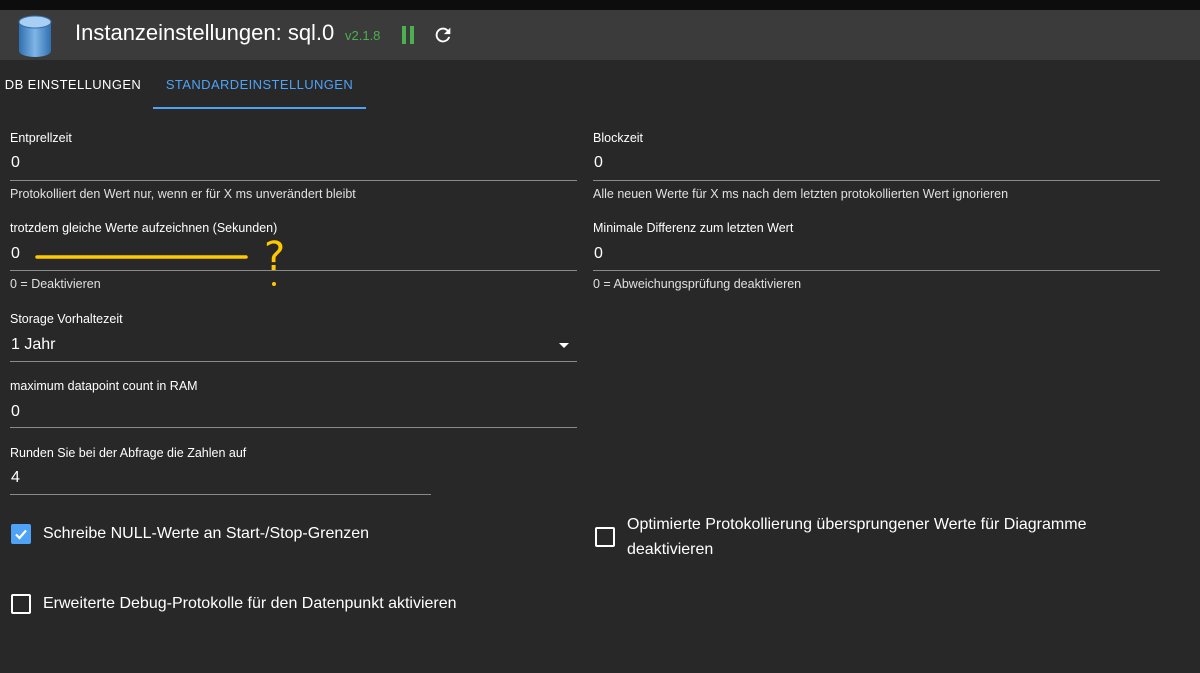  Describe the element at coordinates (600, 35) in the screenshot. I see `app-header: Instanzeinstellungen: sql.0 v2.1.8` at that location.